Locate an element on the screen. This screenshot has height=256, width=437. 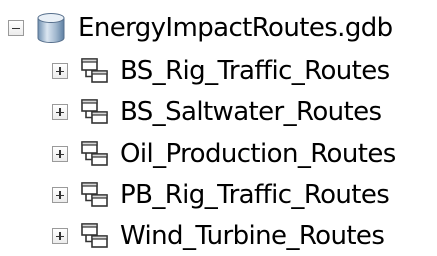
feature-dataset-item: PB_Rig_Traffic_Routes is located at coordinates (221, 195).